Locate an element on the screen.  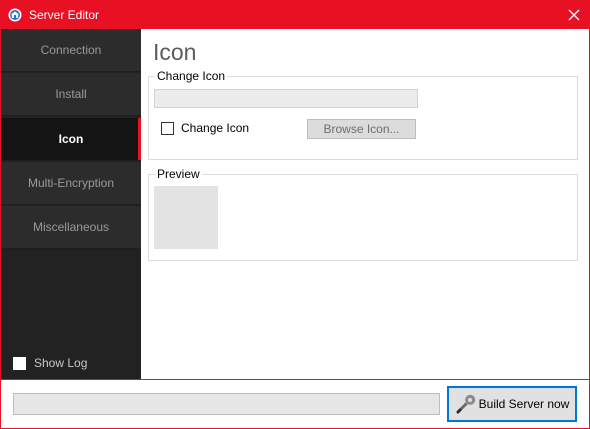
sidebar-item-install: Install is located at coordinates (71, 94).